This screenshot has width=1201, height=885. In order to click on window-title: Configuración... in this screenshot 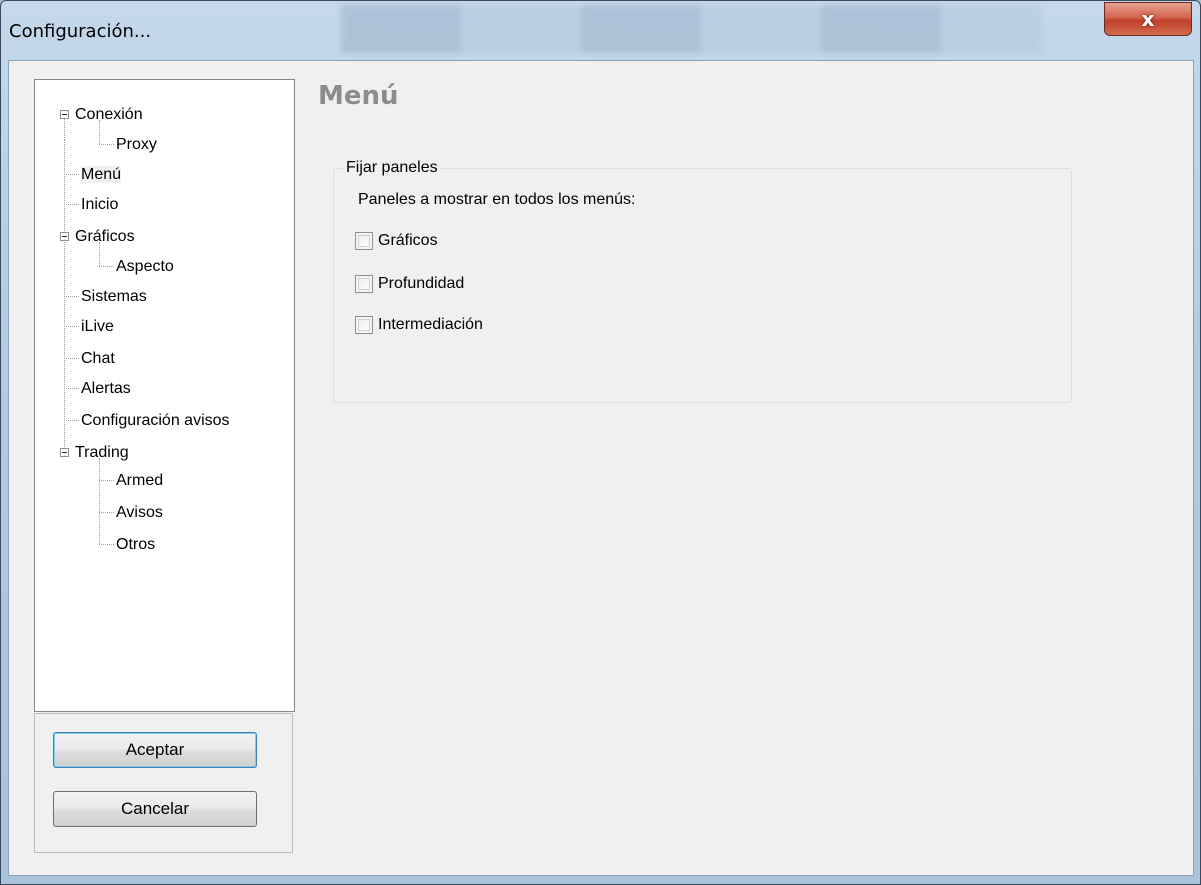, I will do `click(80, 31)`.